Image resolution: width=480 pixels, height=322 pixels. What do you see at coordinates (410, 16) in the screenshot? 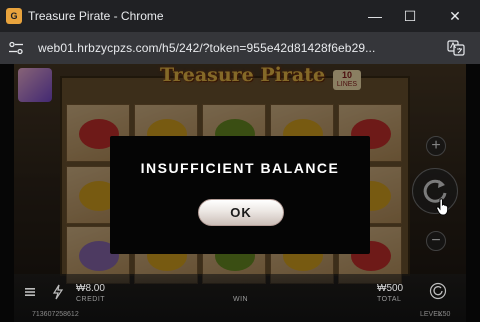
I see `maximize-button: ☐` at bounding box center [410, 16].